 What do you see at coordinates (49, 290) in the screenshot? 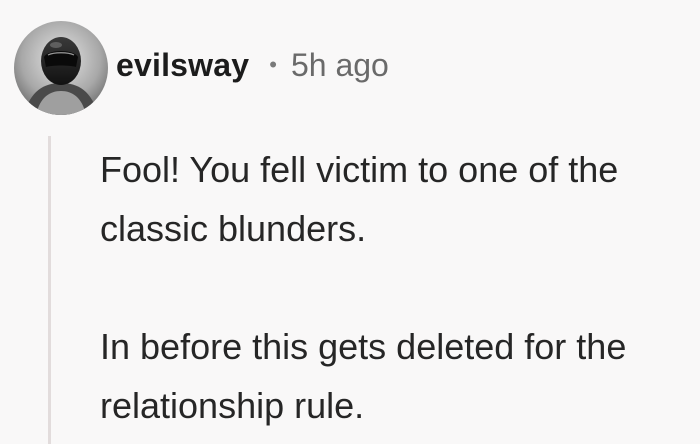
I see `thread-line` at bounding box center [49, 290].